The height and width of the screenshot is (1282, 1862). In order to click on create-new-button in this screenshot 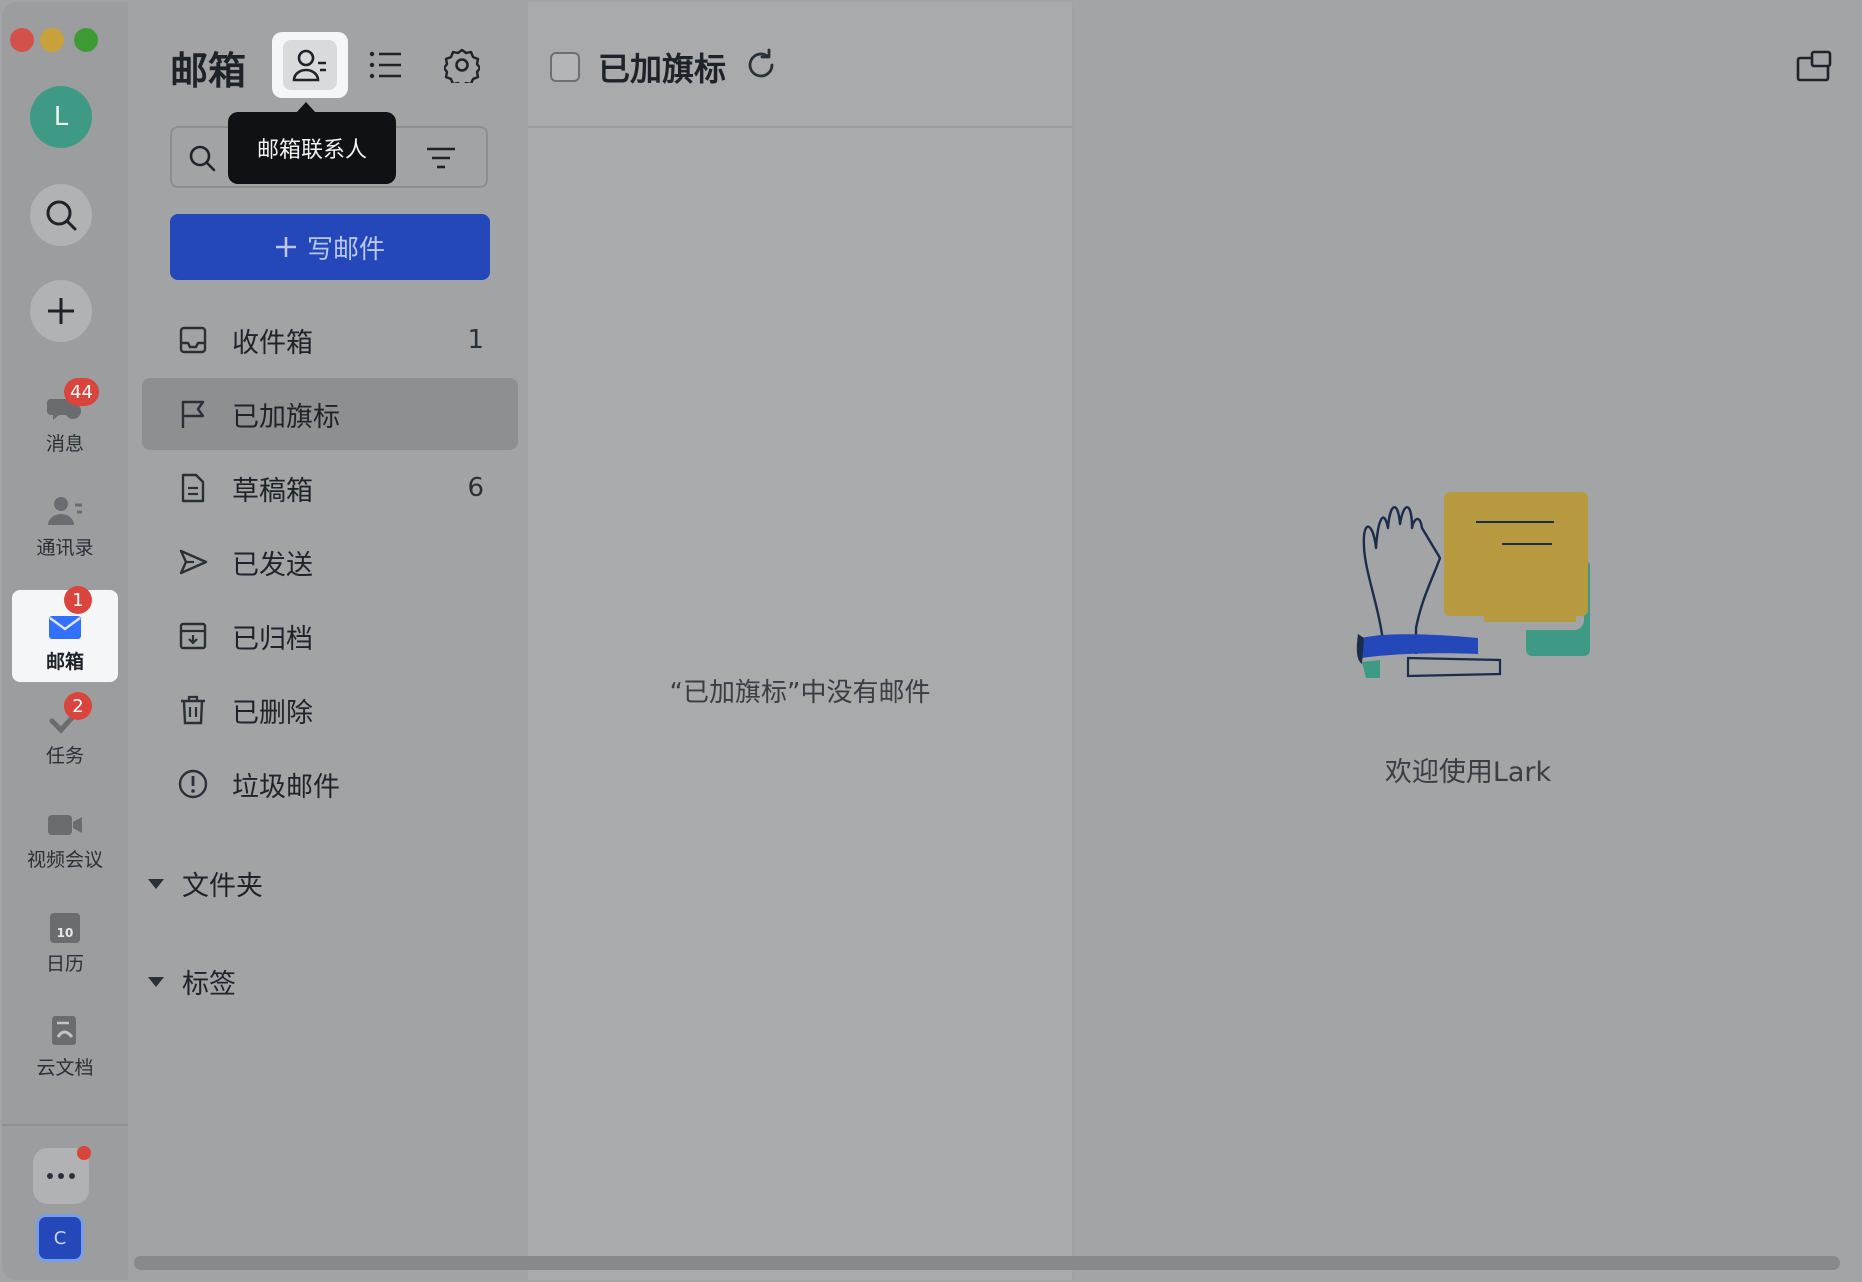, I will do `click(61, 311)`.